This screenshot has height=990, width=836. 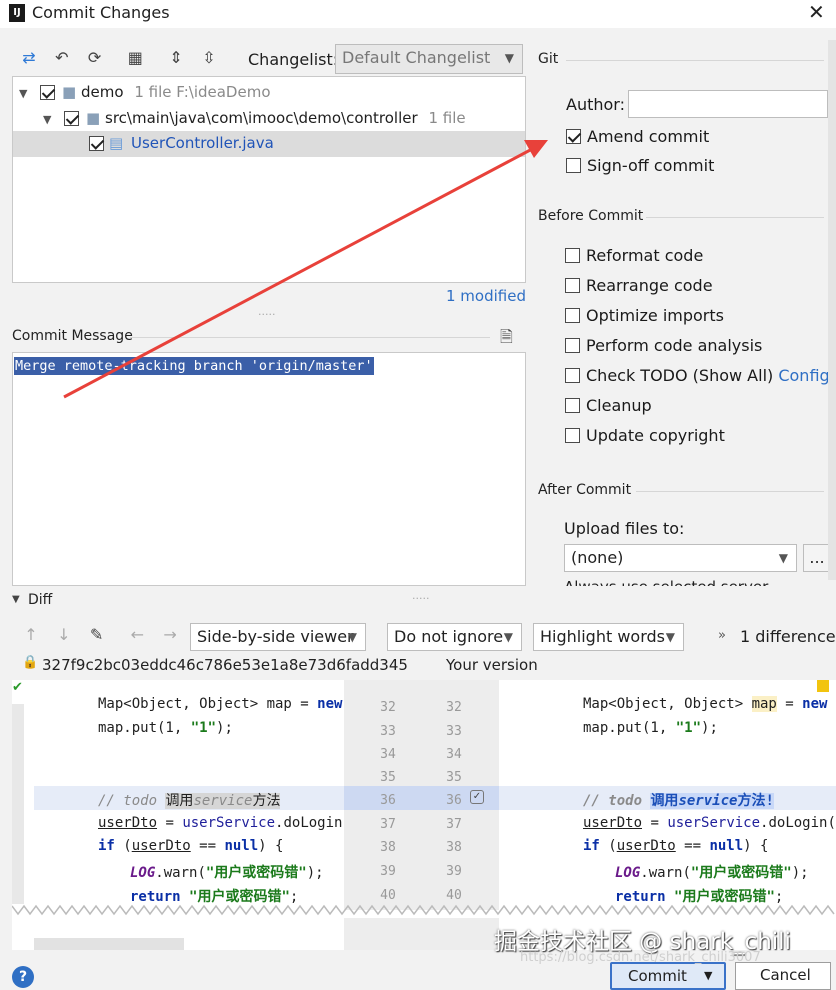 What do you see at coordinates (29, 58) in the screenshot?
I see `show-diff-icon: ⇄` at bounding box center [29, 58].